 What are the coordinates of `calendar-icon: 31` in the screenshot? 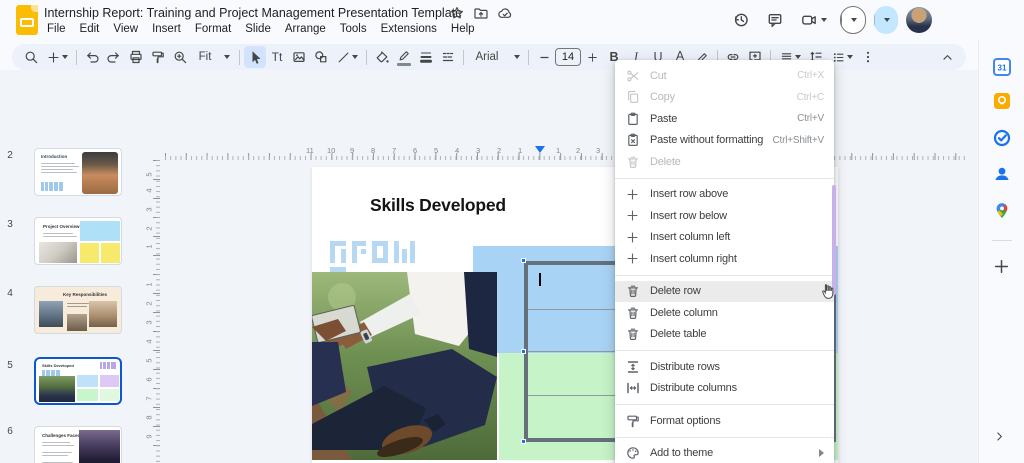 It's located at (1002, 67).